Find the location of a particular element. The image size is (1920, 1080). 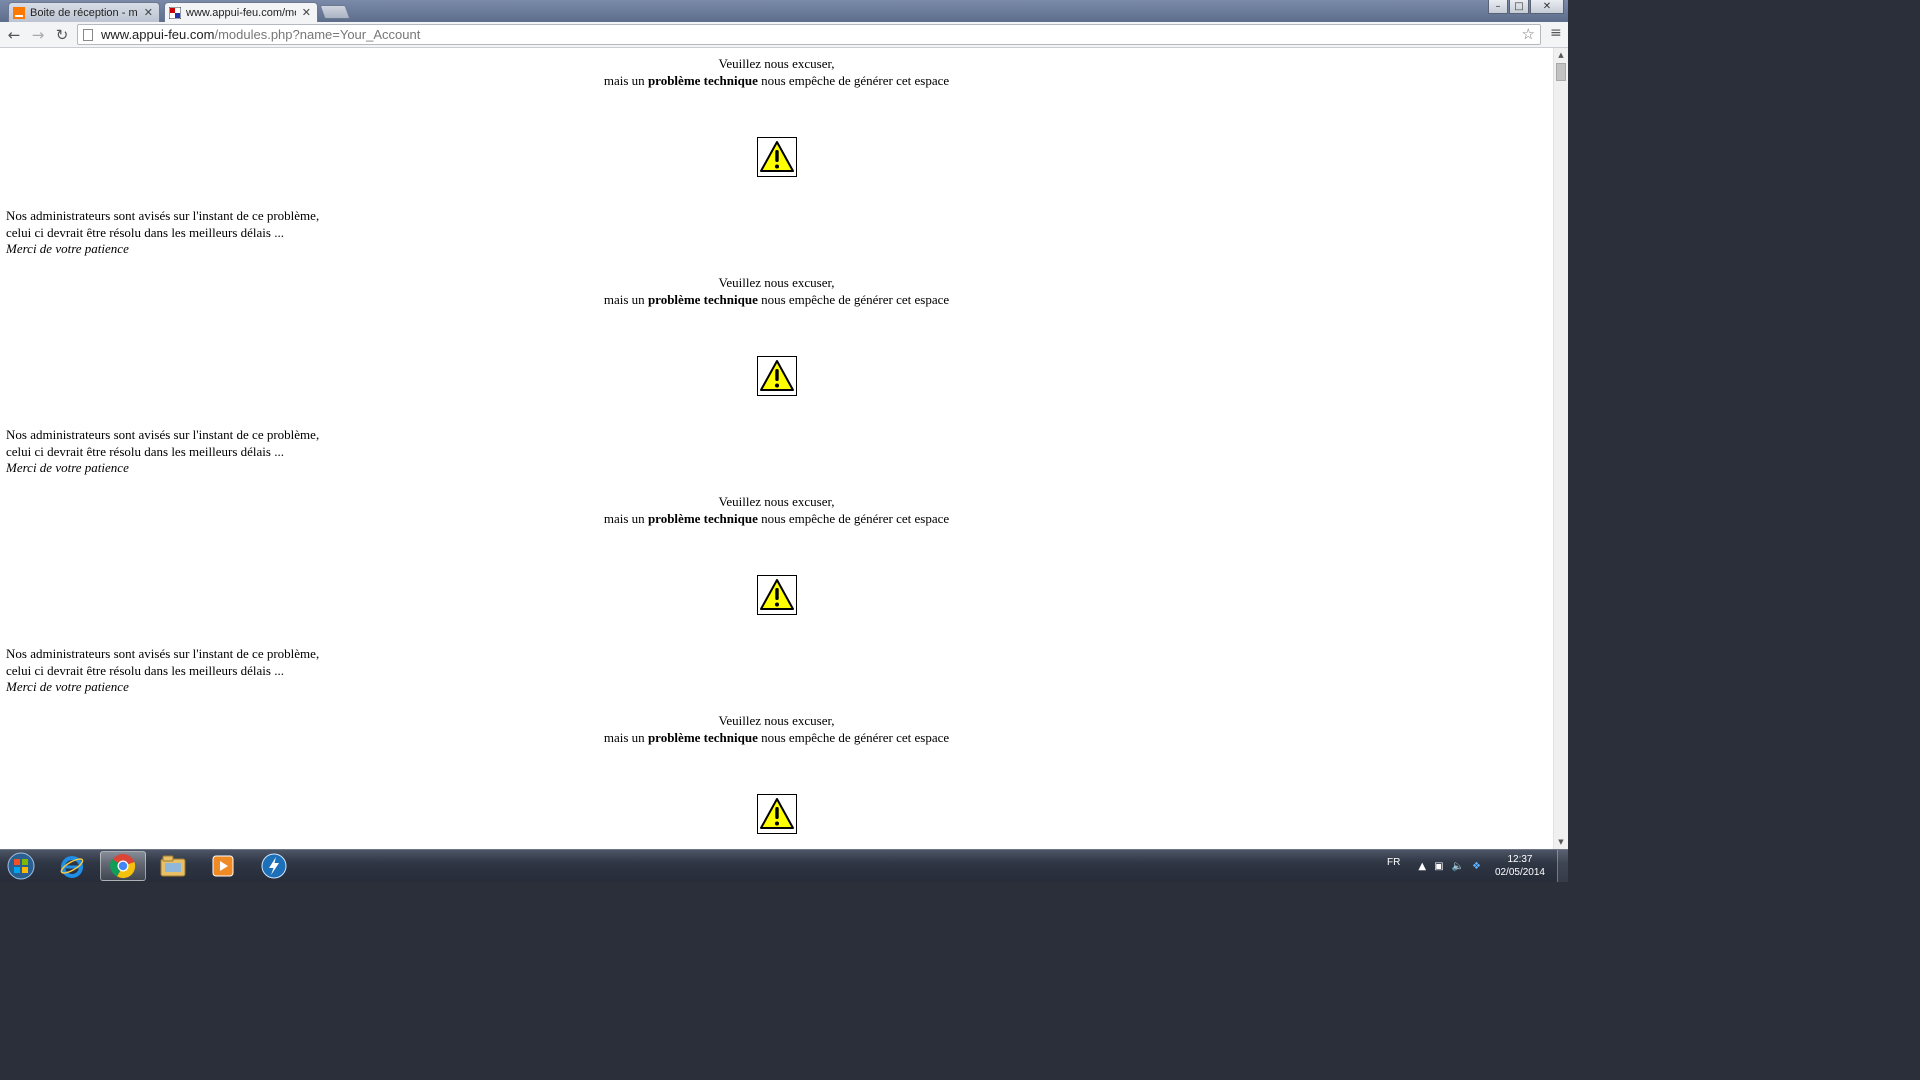

network-icon: ▣ is located at coordinates (1438, 866).